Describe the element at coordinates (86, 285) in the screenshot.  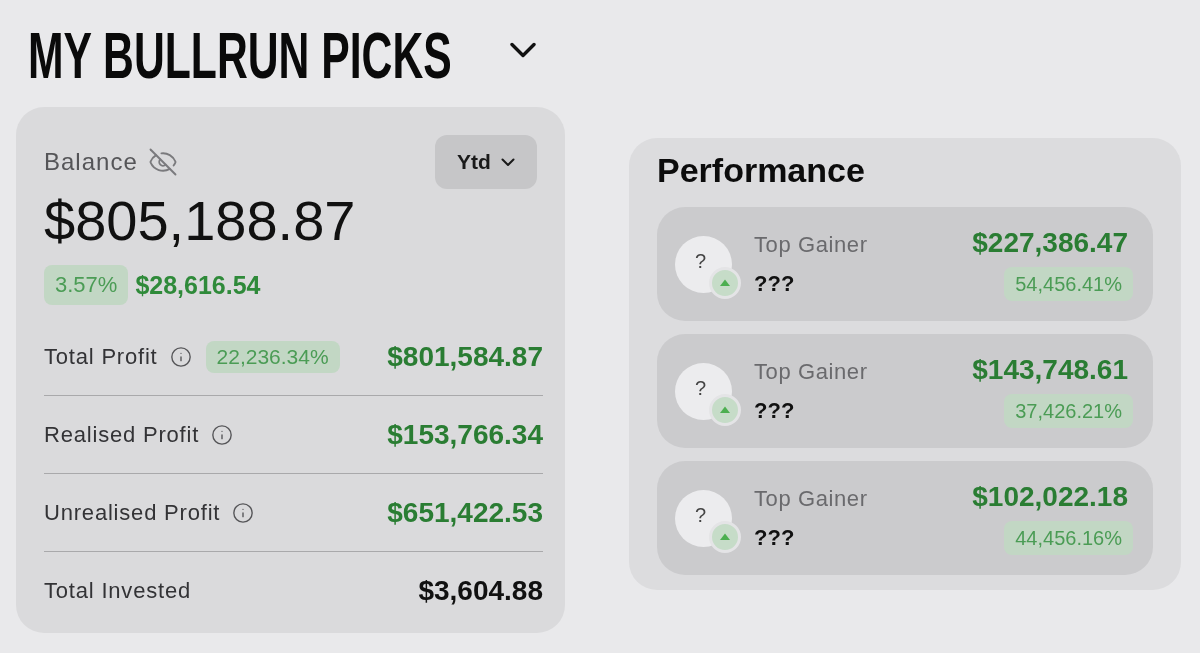
I see `change-percent: 3.57%` at that location.